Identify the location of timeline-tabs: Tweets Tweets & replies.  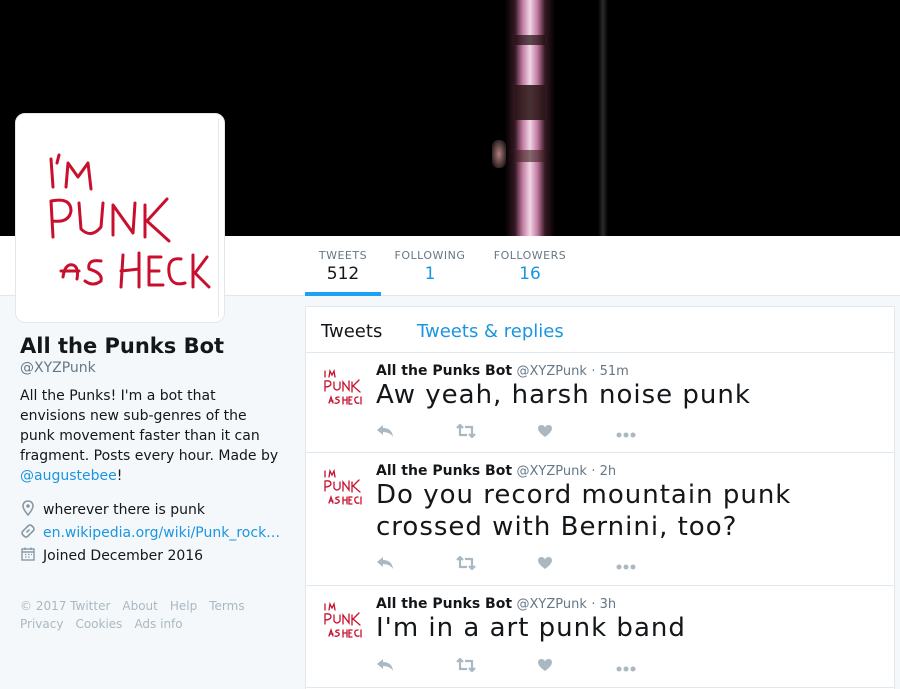
(600, 330).